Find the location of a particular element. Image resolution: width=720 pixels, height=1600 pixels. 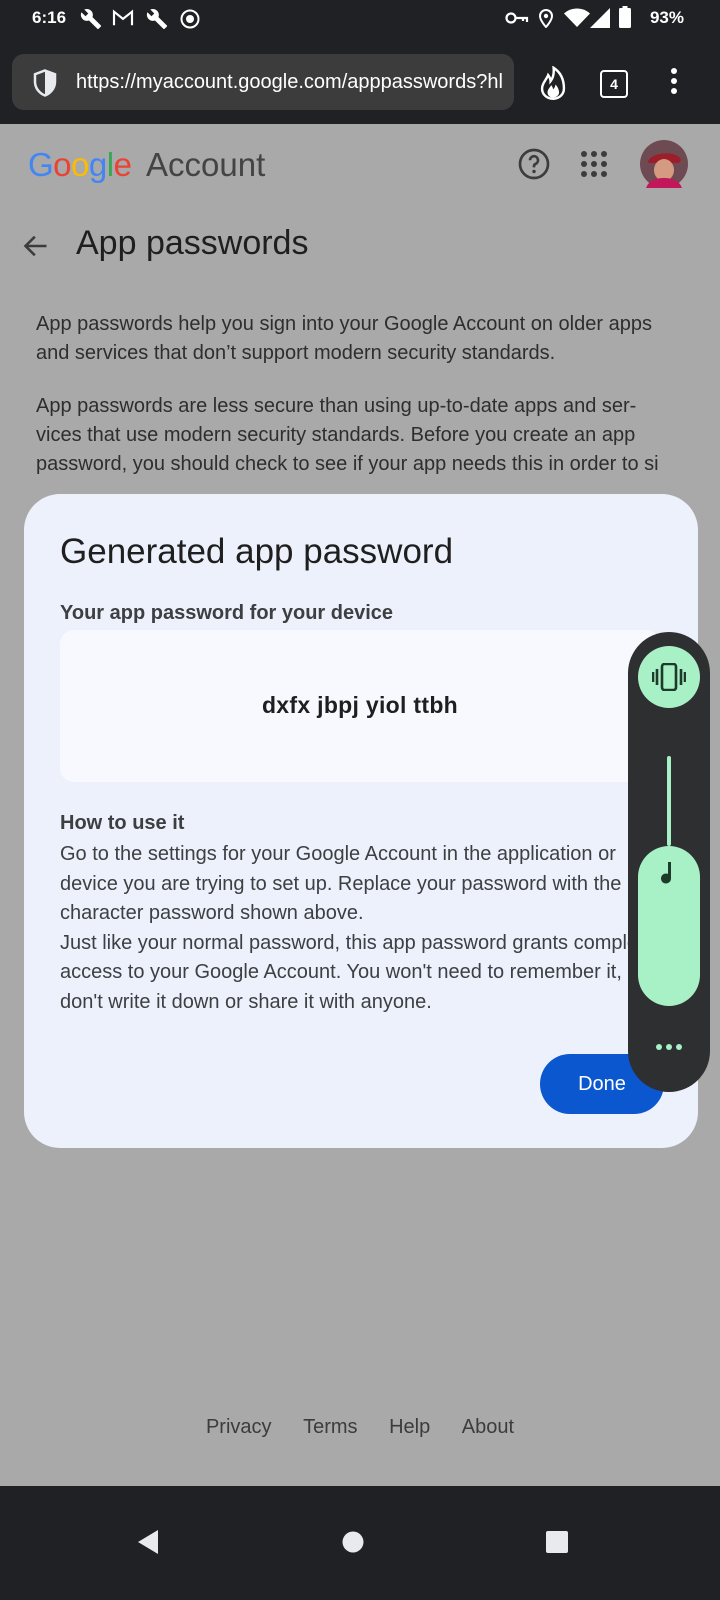

help-icon is located at coordinates (534, 164).